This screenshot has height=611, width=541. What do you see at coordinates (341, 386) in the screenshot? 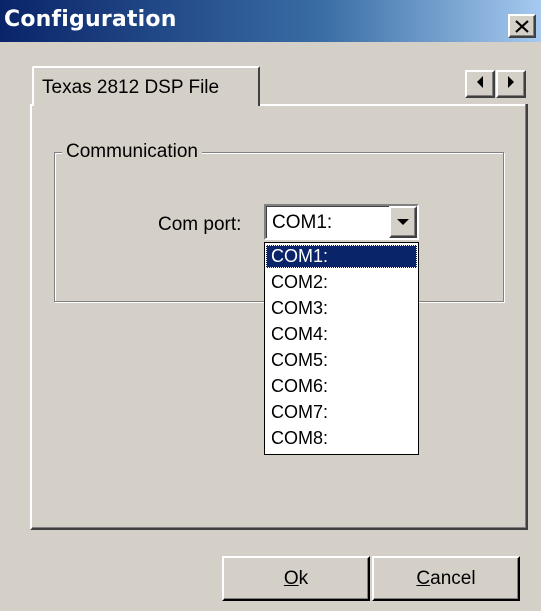
I see `dropdown-option-com6: COM6:` at bounding box center [341, 386].